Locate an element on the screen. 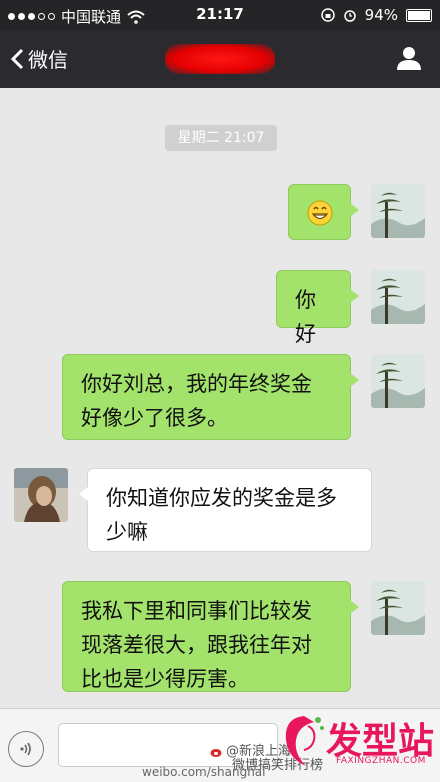  message-text: 我私下里和同事们比较发现落差很大，跟我往年对比也是少得厉害。 is located at coordinates (196, 645).